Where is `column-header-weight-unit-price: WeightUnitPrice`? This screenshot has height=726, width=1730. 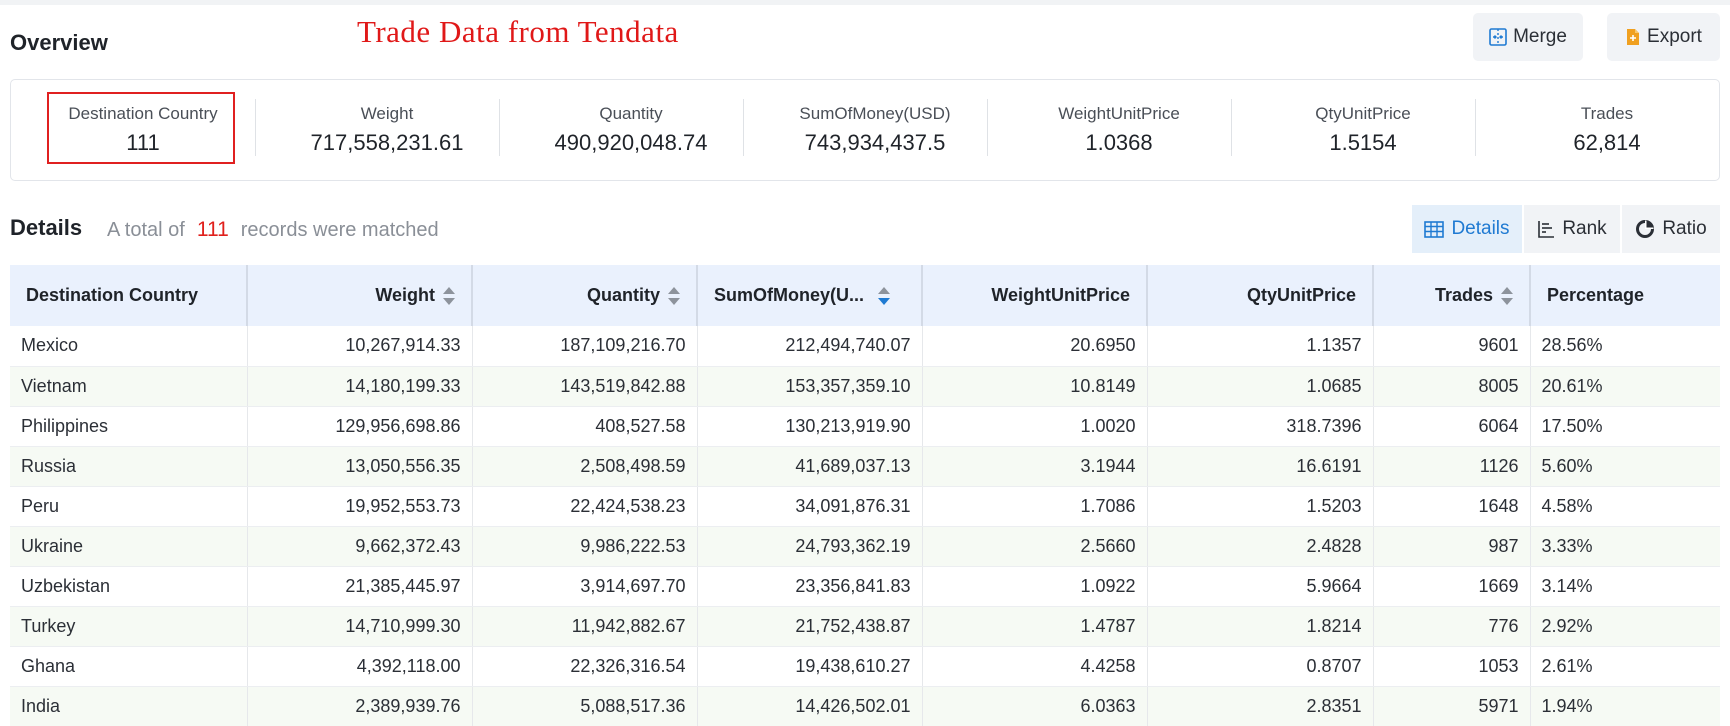 column-header-weight-unit-price: WeightUnitPrice is located at coordinates (1035, 295).